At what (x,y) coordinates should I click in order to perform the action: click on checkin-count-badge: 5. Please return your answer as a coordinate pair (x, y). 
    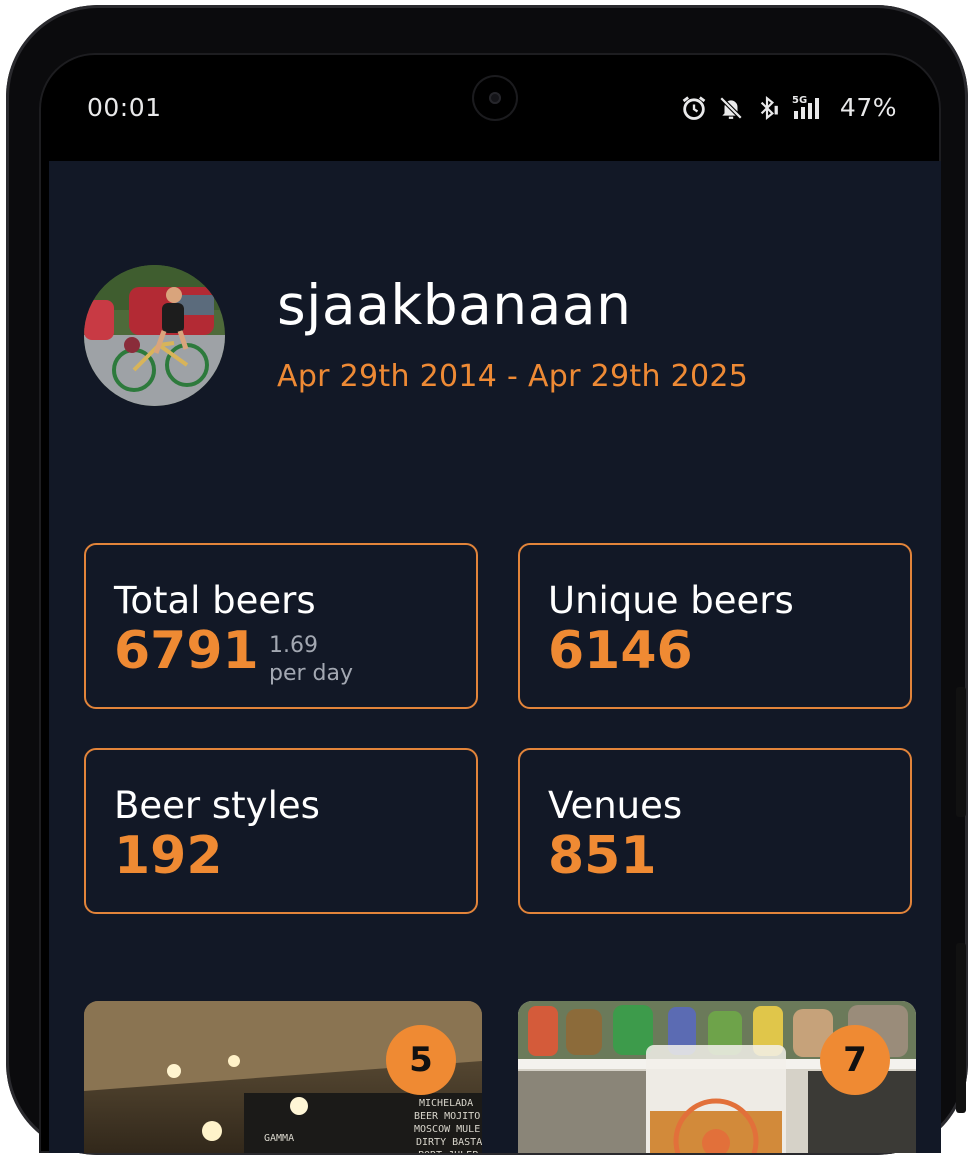
    Looking at the image, I should click on (421, 1060).